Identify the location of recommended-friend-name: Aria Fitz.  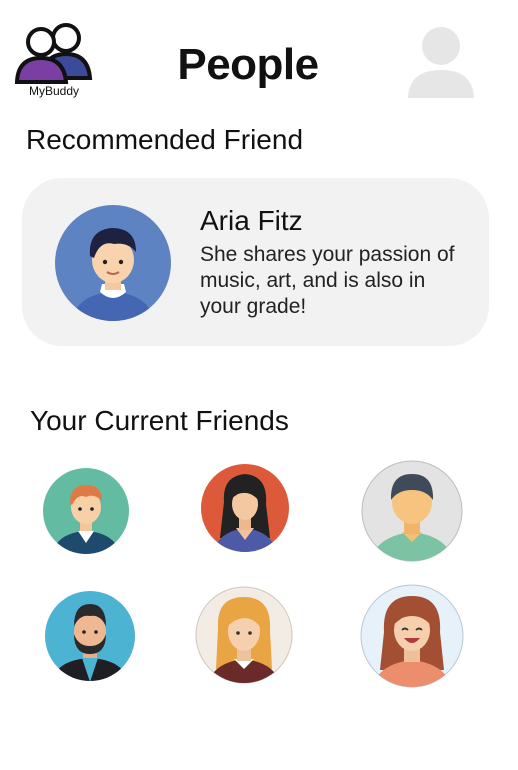
(251, 220).